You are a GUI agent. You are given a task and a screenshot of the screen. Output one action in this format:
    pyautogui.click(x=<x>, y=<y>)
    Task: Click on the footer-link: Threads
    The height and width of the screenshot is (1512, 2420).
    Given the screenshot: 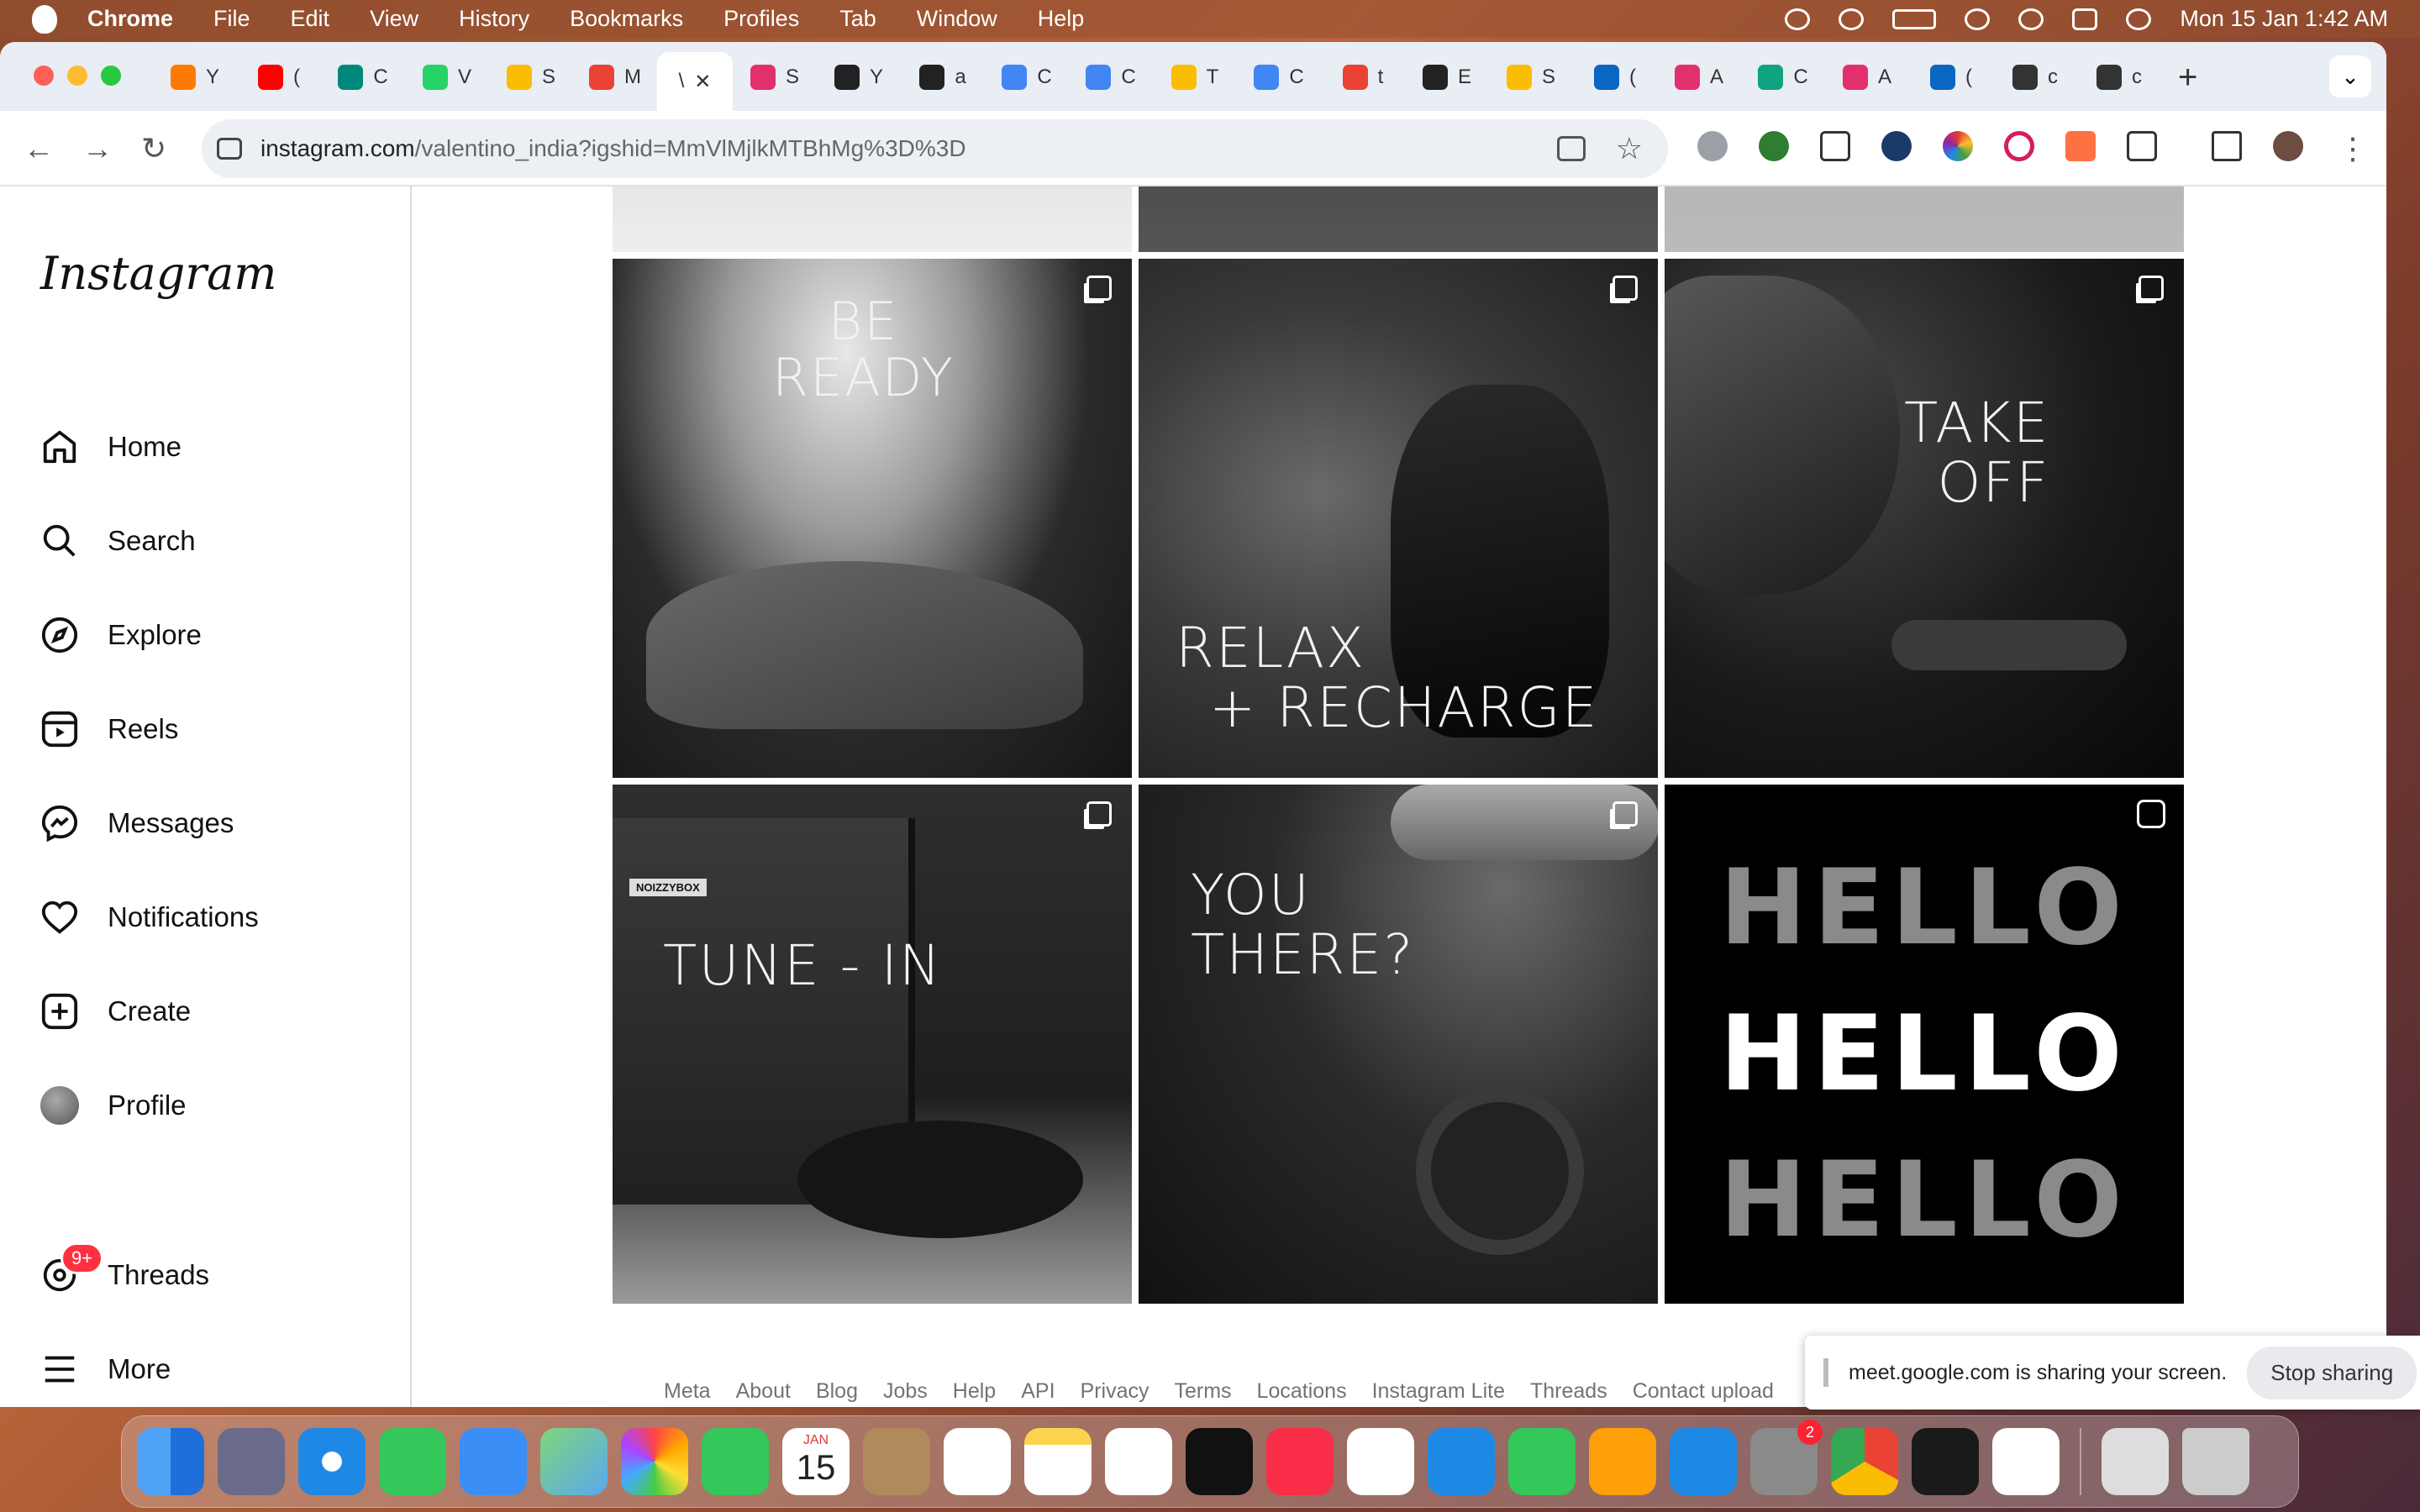 What is the action you would take?
    pyautogui.click(x=1568, y=1391)
    